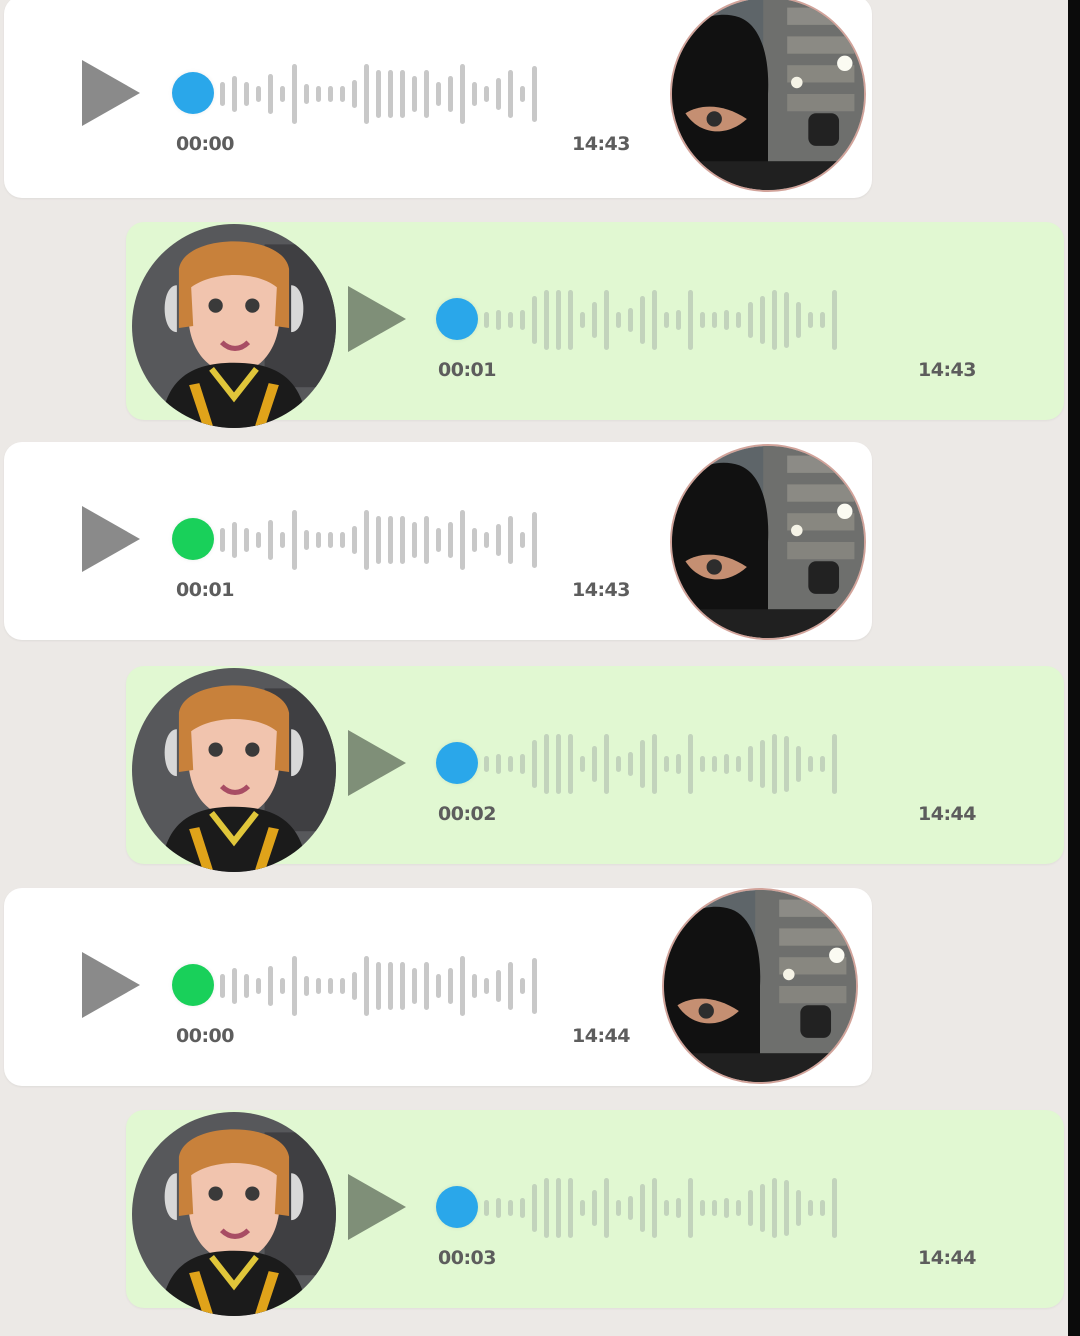 This screenshot has height=1336, width=1080. I want to click on message-time: 14:43, so click(601, 590).